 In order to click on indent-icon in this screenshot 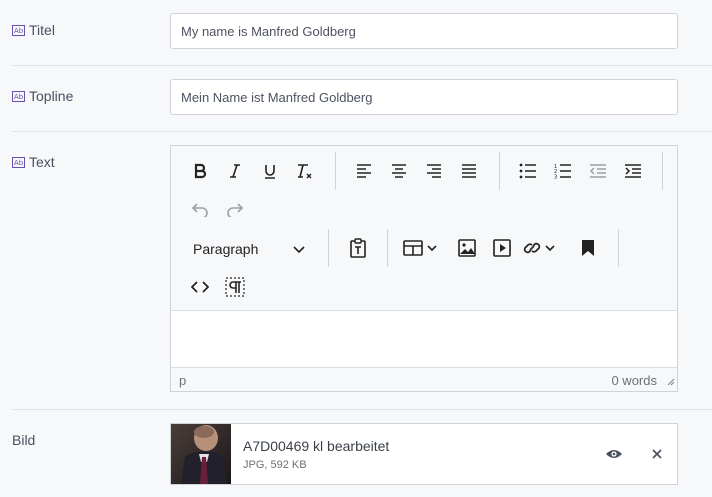, I will do `click(633, 171)`.